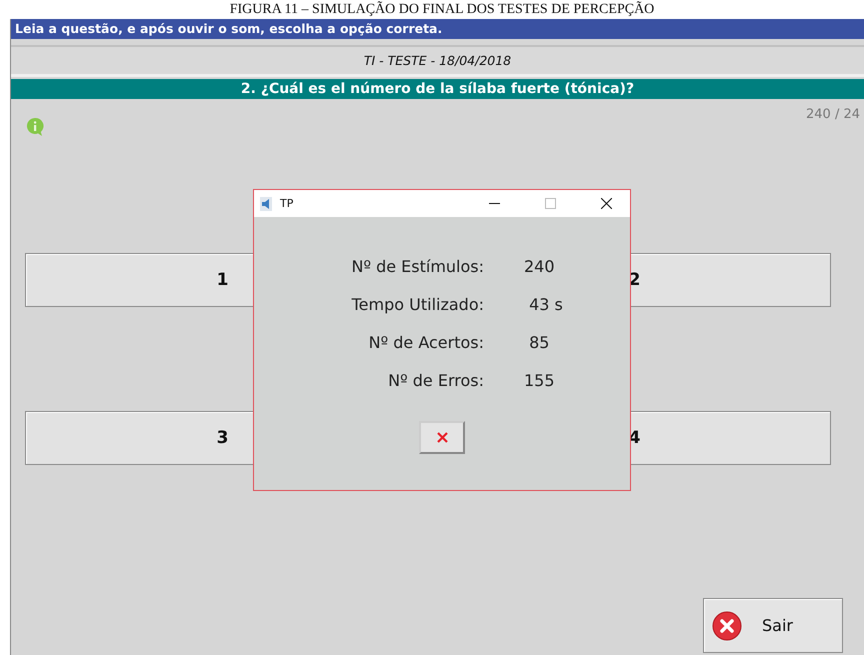  Describe the element at coordinates (437, 89) in the screenshot. I see `question-bar: 2. ¿Cuál es el número de la sílaba fuerte (tónica)?` at that location.